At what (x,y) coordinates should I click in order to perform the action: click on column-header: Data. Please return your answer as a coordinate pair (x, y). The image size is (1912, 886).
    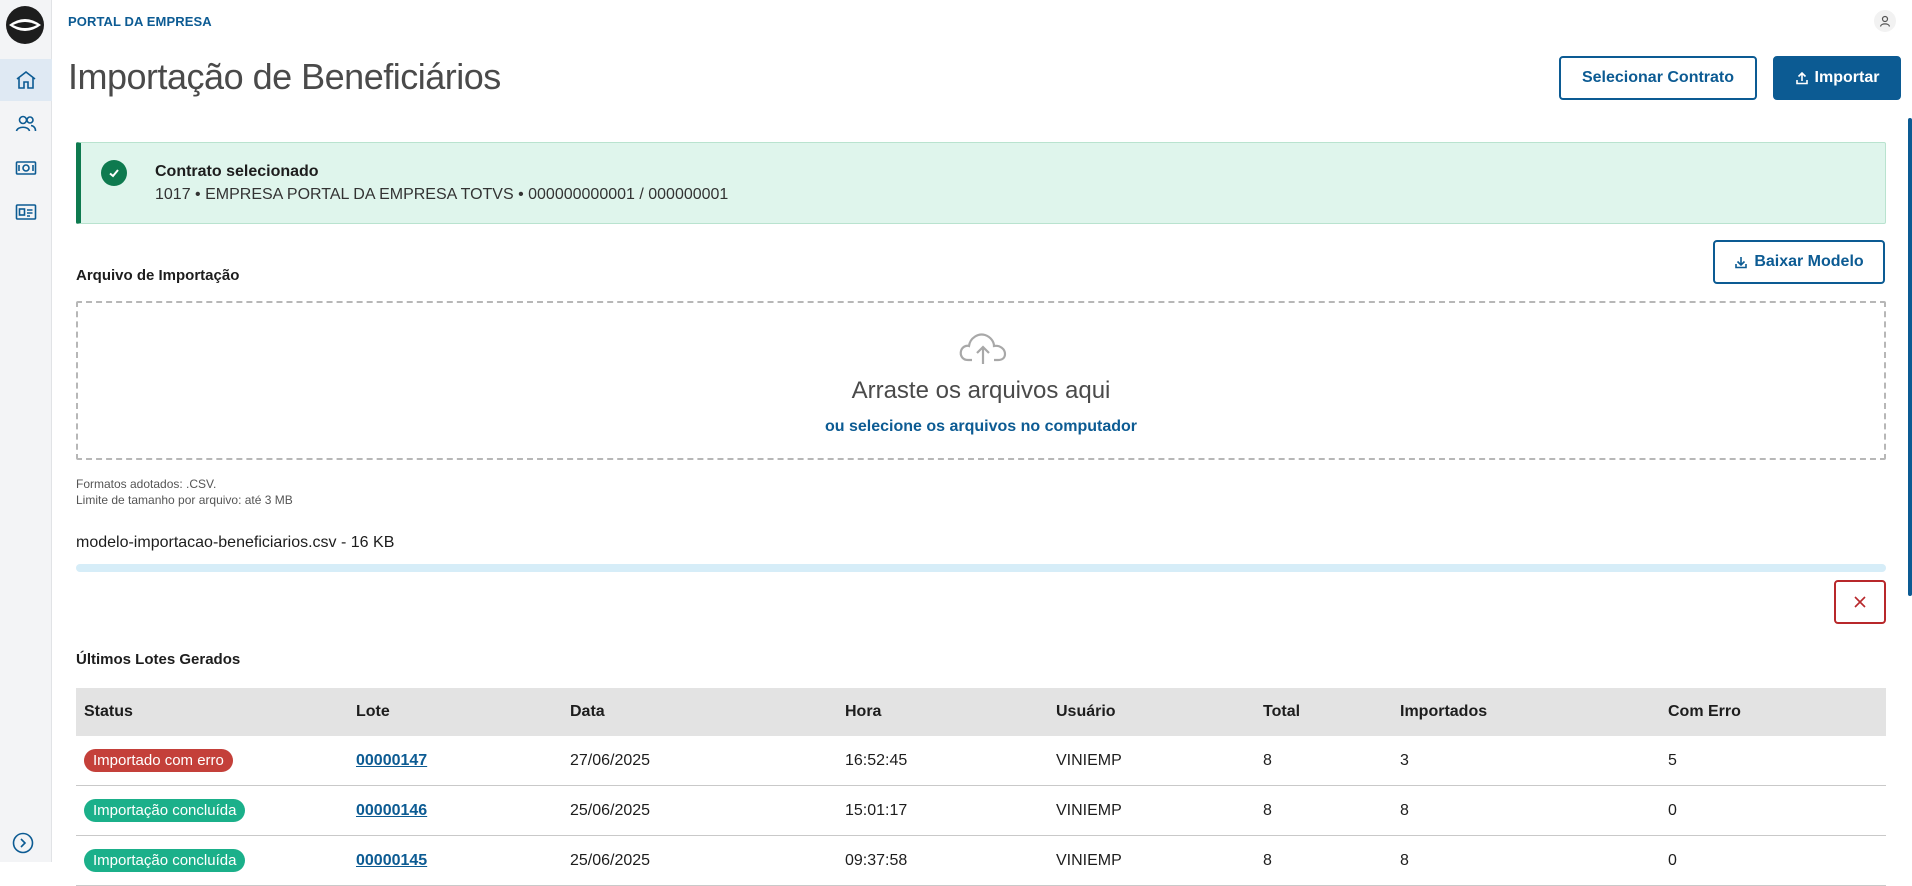
    Looking at the image, I should click on (587, 711).